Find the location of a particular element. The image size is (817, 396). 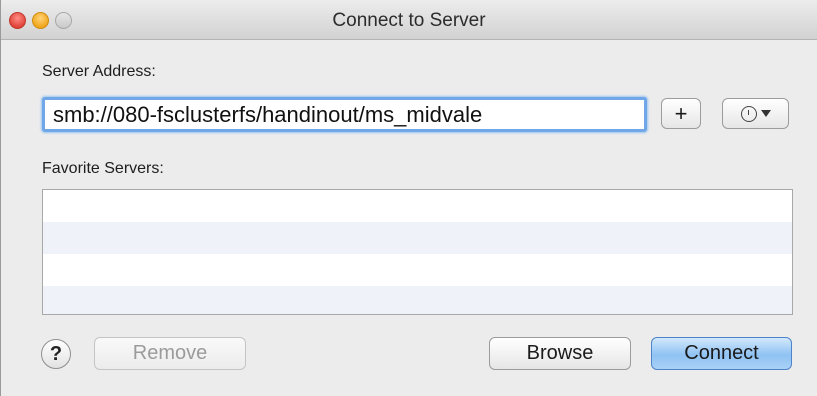

clock-icon is located at coordinates (748, 113).